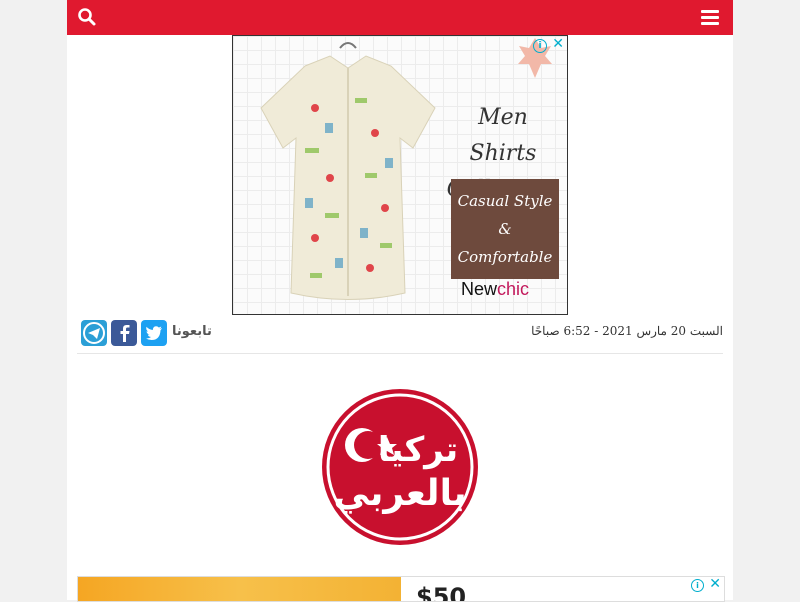  Describe the element at coordinates (505, 257) in the screenshot. I see `ad-box-line3: Comfortable` at that location.